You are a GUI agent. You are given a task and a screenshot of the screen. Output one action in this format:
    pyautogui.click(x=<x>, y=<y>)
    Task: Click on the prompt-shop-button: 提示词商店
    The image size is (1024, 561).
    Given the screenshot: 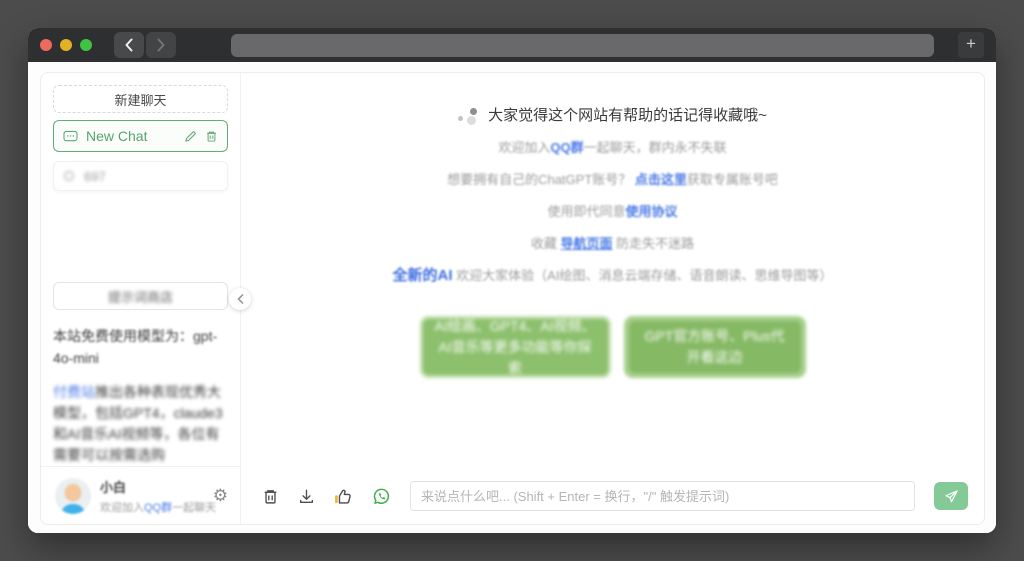 What is the action you would take?
    pyautogui.click(x=140, y=296)
    